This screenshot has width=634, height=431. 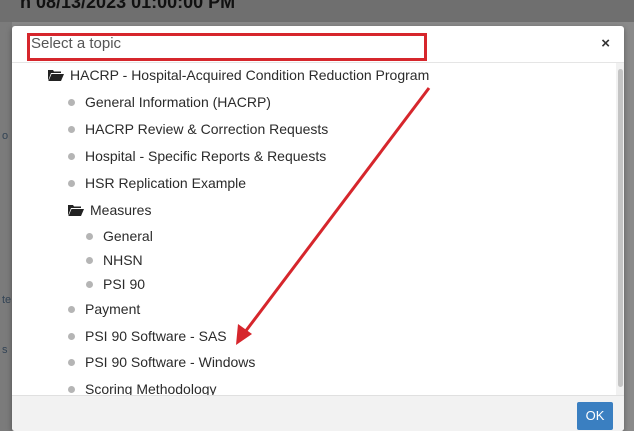 What do you see at coordinates (6, 226) in the screenshot?
I see `background-left-edge: o te s` at bounding box center [6, 226].